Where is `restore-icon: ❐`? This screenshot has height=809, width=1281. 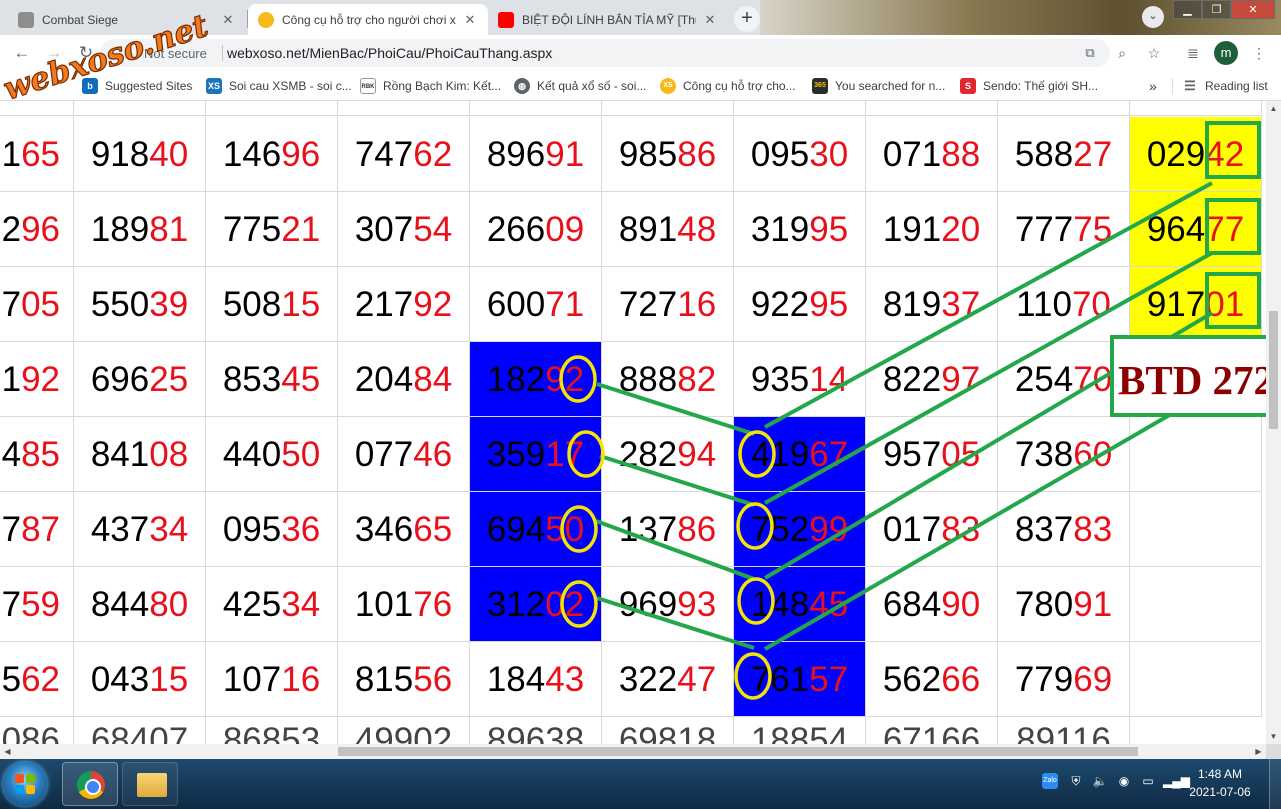 restore-icon: ❐ is located at coordinates (1216, 9).